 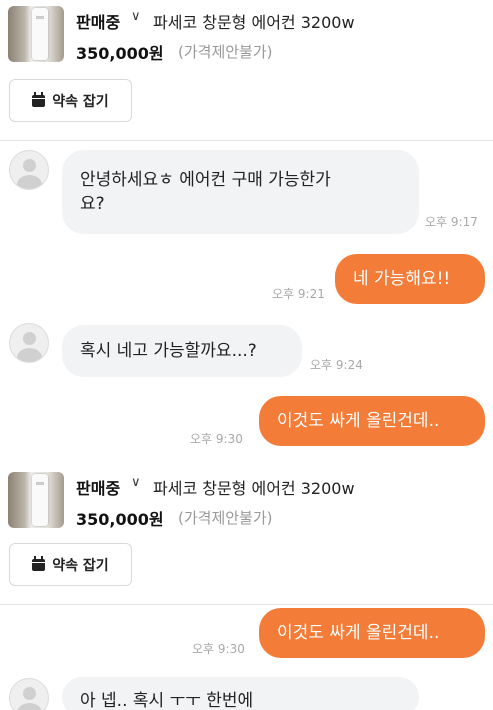 I want to click on message-bubble-incoming: 혹시 네고 가능할까요...?, so click(x=182, y=351).